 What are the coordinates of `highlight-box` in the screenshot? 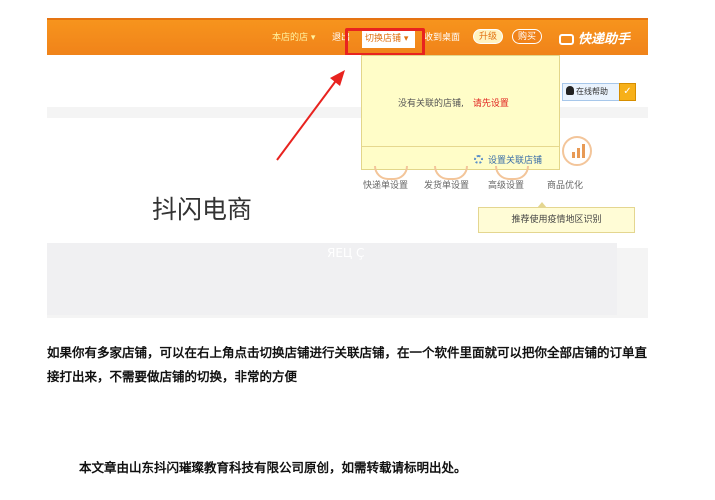 It's located at (385, 42).